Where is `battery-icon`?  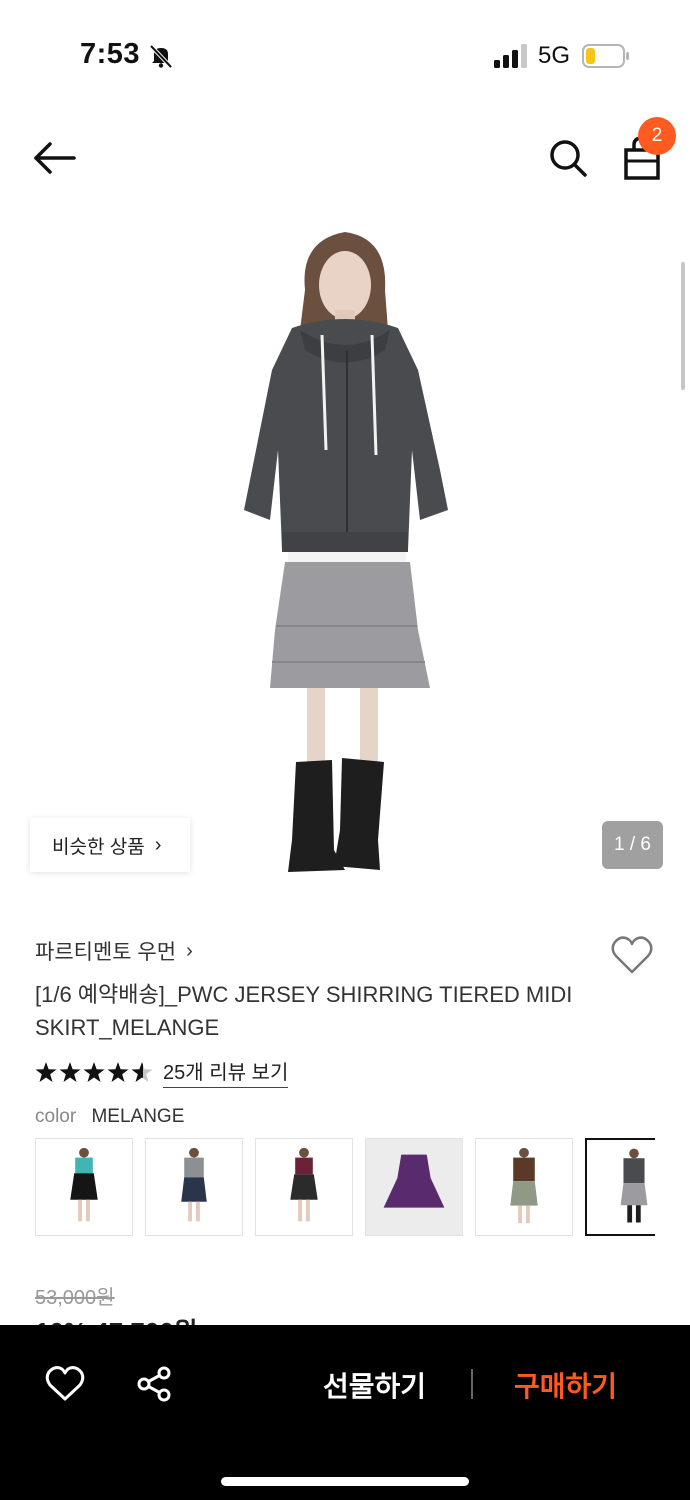
battery-icon is located at coordinates (605, 56).